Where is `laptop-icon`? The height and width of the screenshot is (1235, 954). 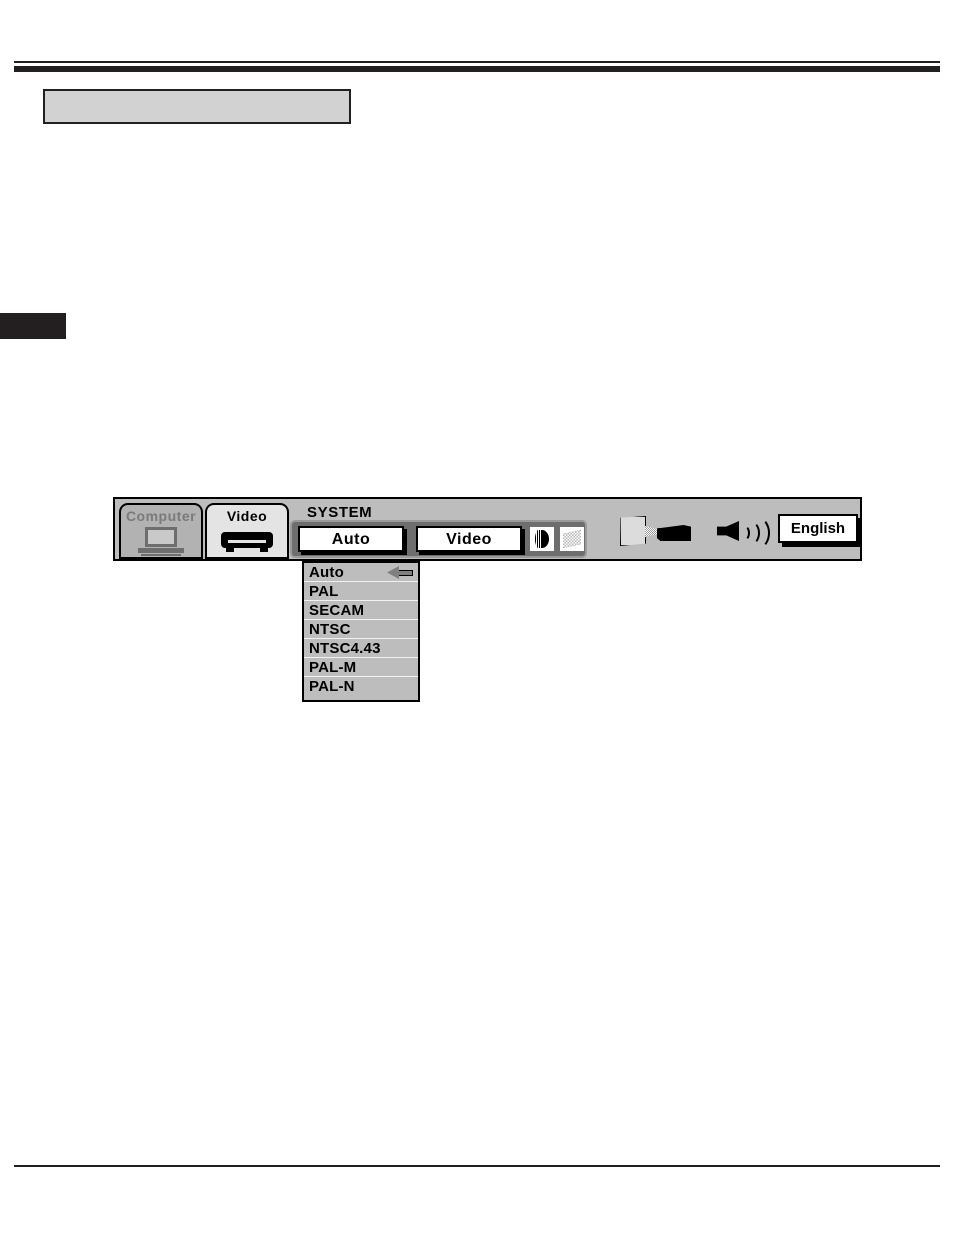
laptop-icon is located at coordinates (161, 542).